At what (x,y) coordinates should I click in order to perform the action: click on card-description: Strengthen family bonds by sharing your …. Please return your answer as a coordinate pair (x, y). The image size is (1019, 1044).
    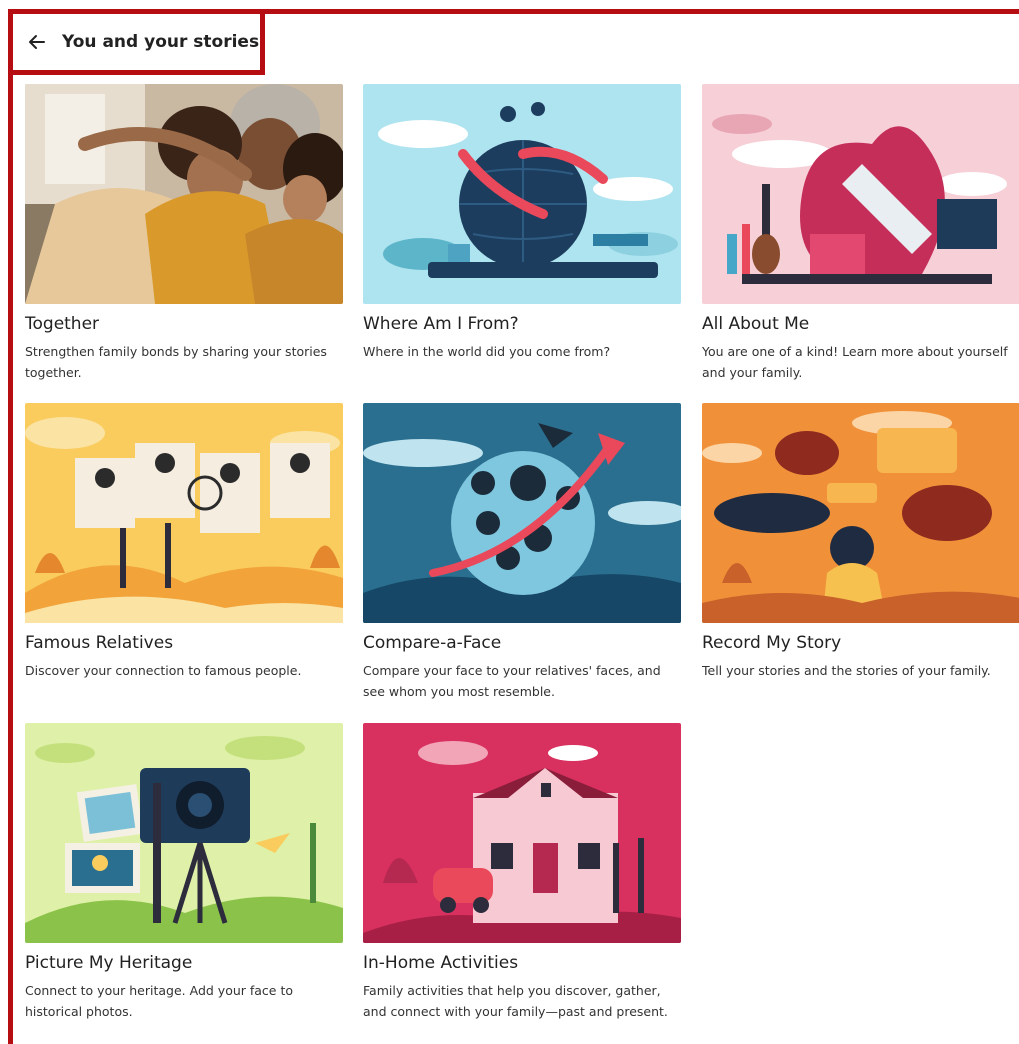
    Looking at the image, I should click on (176, 362).